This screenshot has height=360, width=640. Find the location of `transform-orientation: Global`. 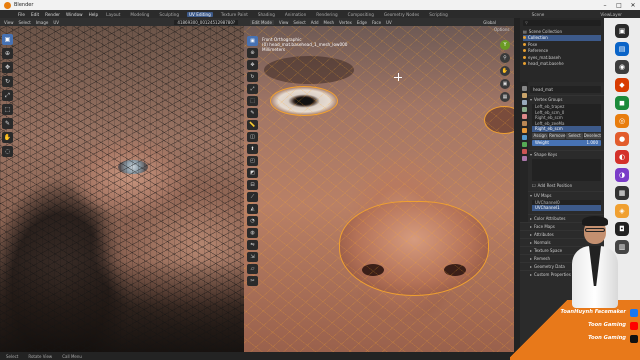

transform-orientation: Global is located at coordinates (489, 22).